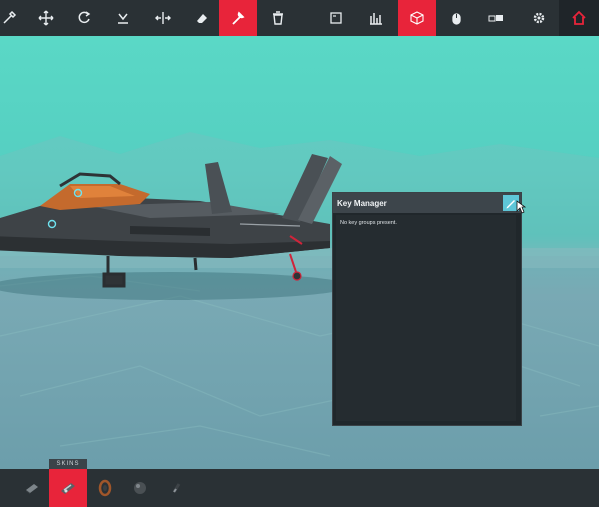 The height and width of the screenshot is (507, 599). I want to click on notes-button, so click(336, 18).